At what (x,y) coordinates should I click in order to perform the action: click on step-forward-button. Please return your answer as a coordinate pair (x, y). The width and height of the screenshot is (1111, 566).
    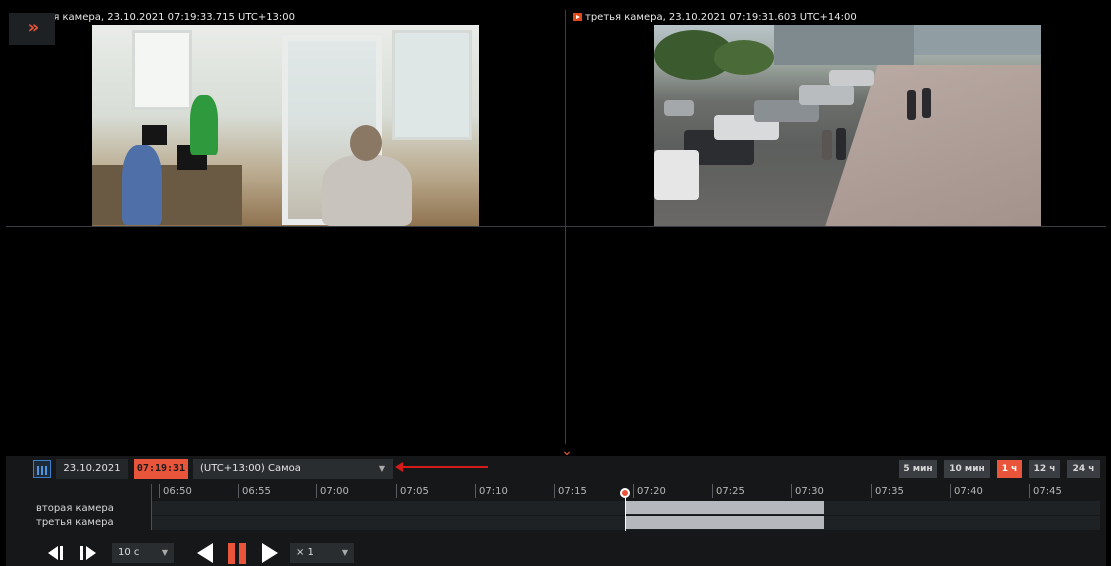
    Looking at the image, I should click on (90, 553).